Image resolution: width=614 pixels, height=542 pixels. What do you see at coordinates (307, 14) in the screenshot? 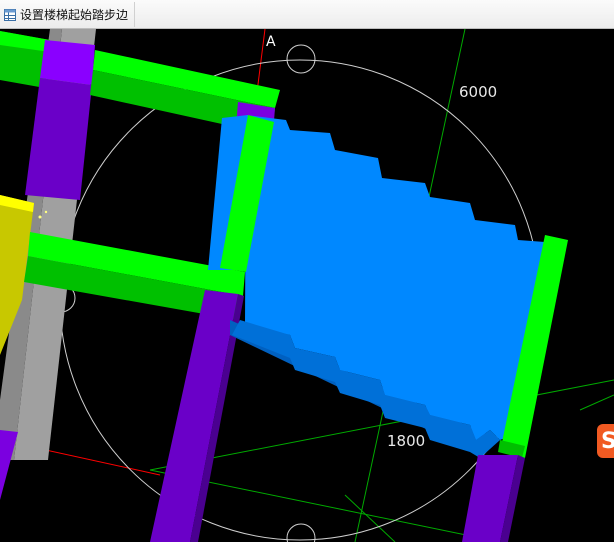
I see `toolbar: 设置楼梯起始踏步边` at bounding box center [307, 14].